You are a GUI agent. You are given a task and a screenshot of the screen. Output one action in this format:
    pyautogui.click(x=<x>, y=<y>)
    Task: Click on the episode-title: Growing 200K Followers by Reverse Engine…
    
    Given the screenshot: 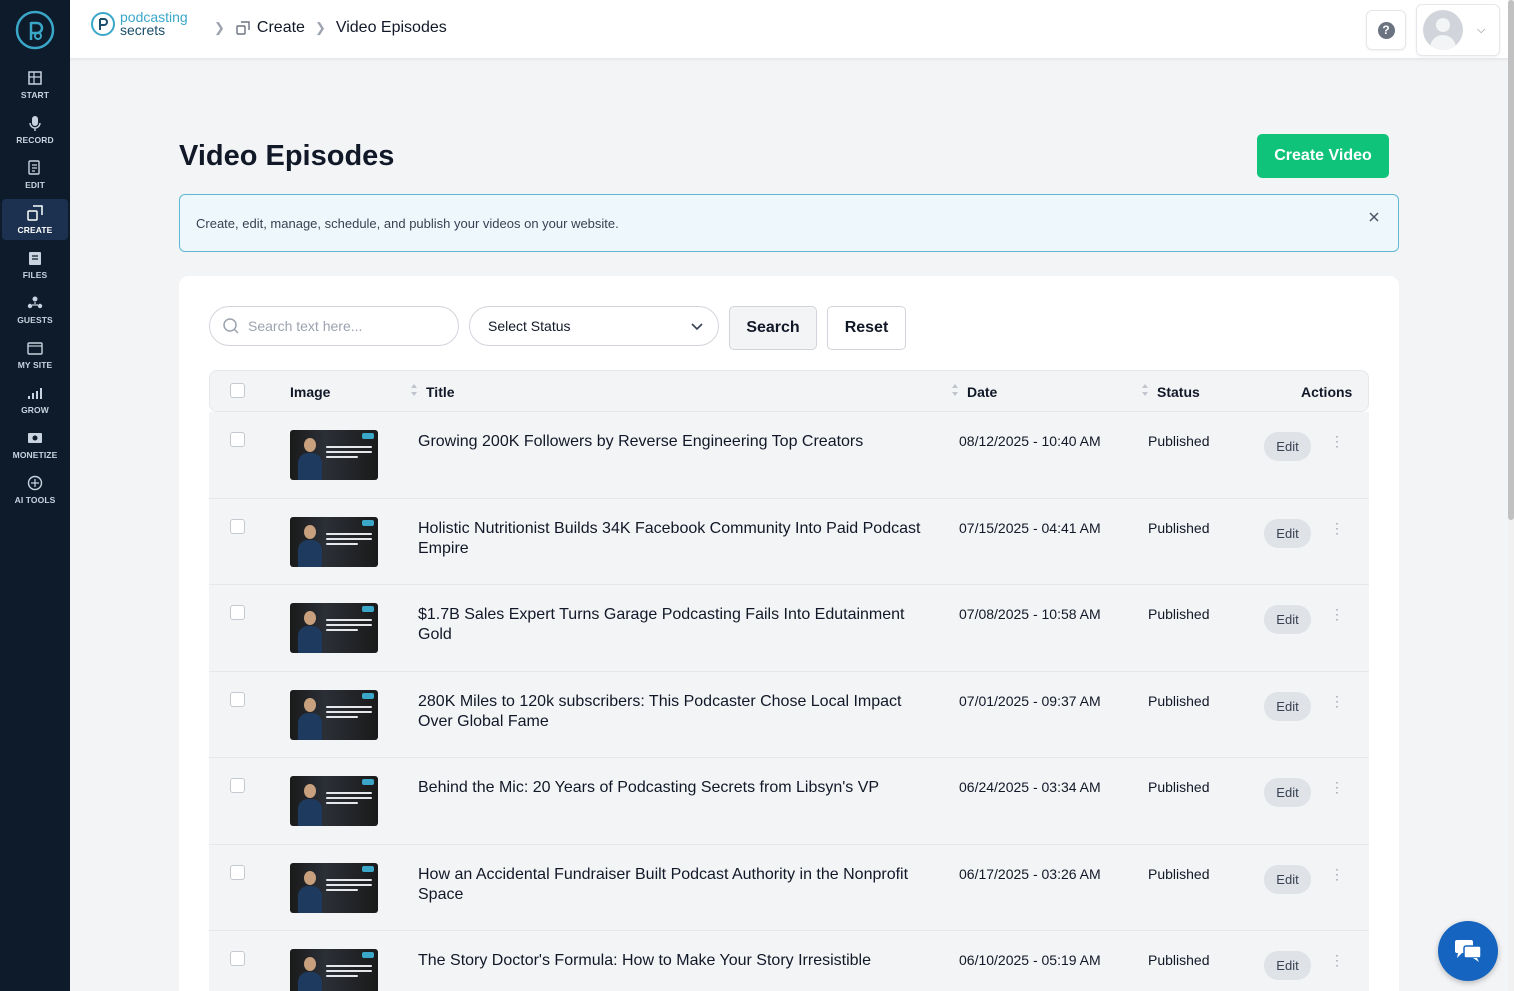 What is the action you would take?
    pyautogui.click(x=673, y=442)
    